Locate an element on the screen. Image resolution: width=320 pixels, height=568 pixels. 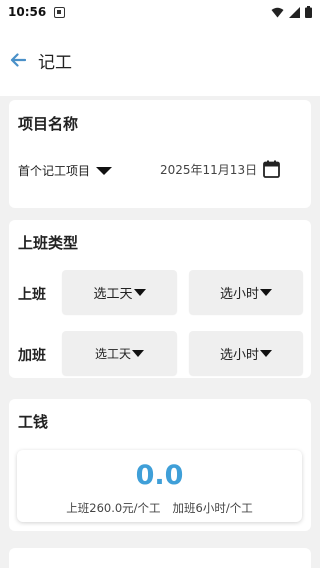
app-header: 记工 is located at coordinates (160, 60).